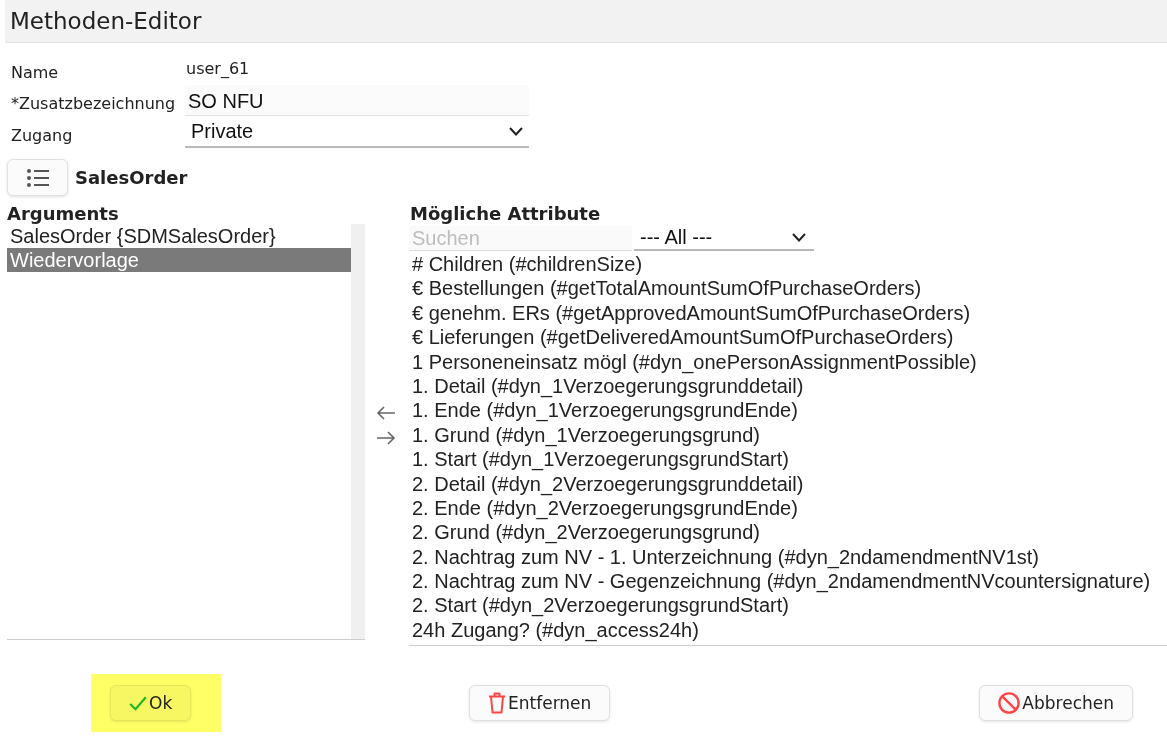 The height and width of the screenshot is (740, 1167). I want to click on section-heading: Arguments, so click(63, 214).